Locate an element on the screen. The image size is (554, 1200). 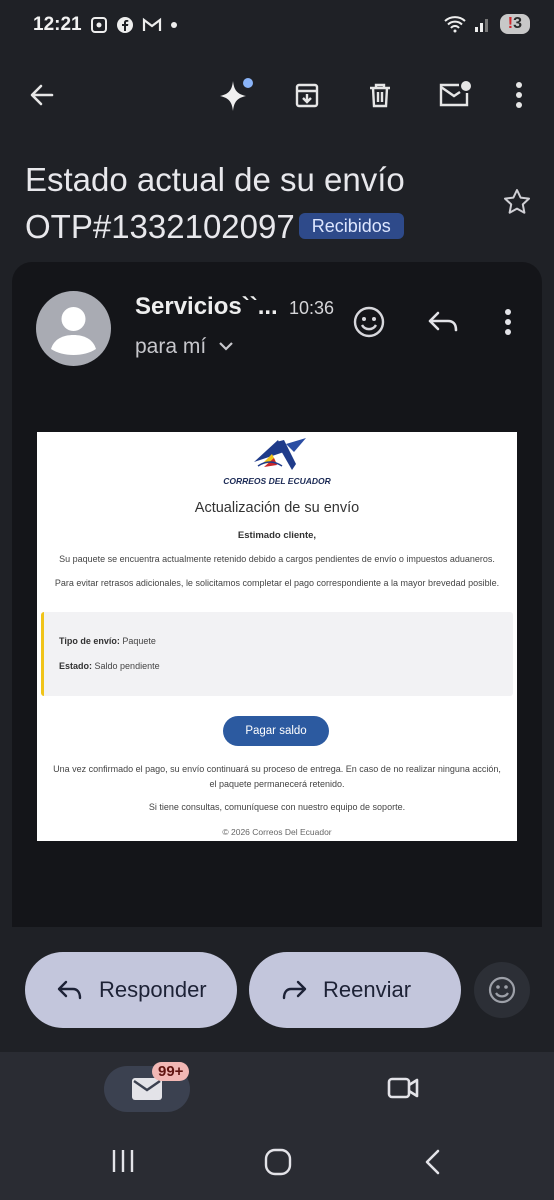
message-more-button is located at coordinates (508, 322).